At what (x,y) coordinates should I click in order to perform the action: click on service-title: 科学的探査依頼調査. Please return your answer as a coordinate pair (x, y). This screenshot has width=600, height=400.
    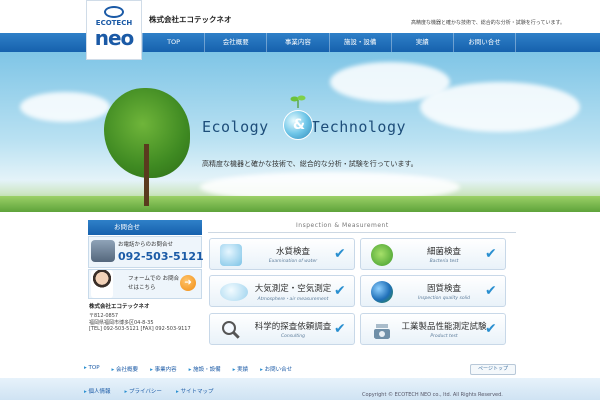
    Looking at the image, I should click on (293, 327).